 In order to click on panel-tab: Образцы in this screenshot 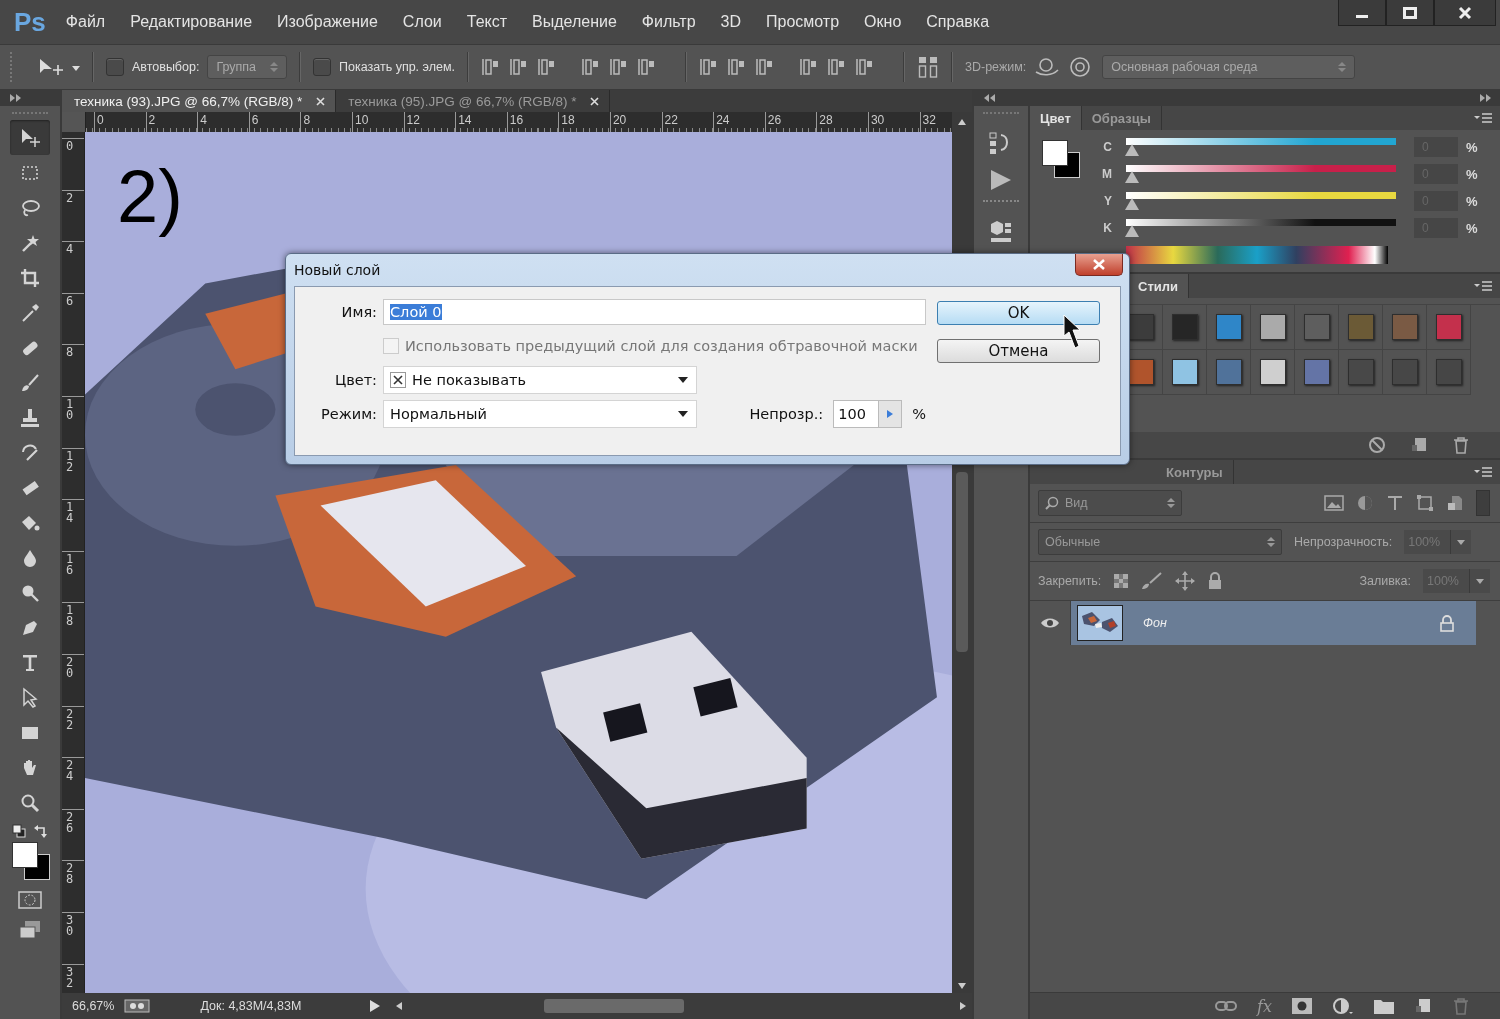, I will do `click(1121, 118)`.